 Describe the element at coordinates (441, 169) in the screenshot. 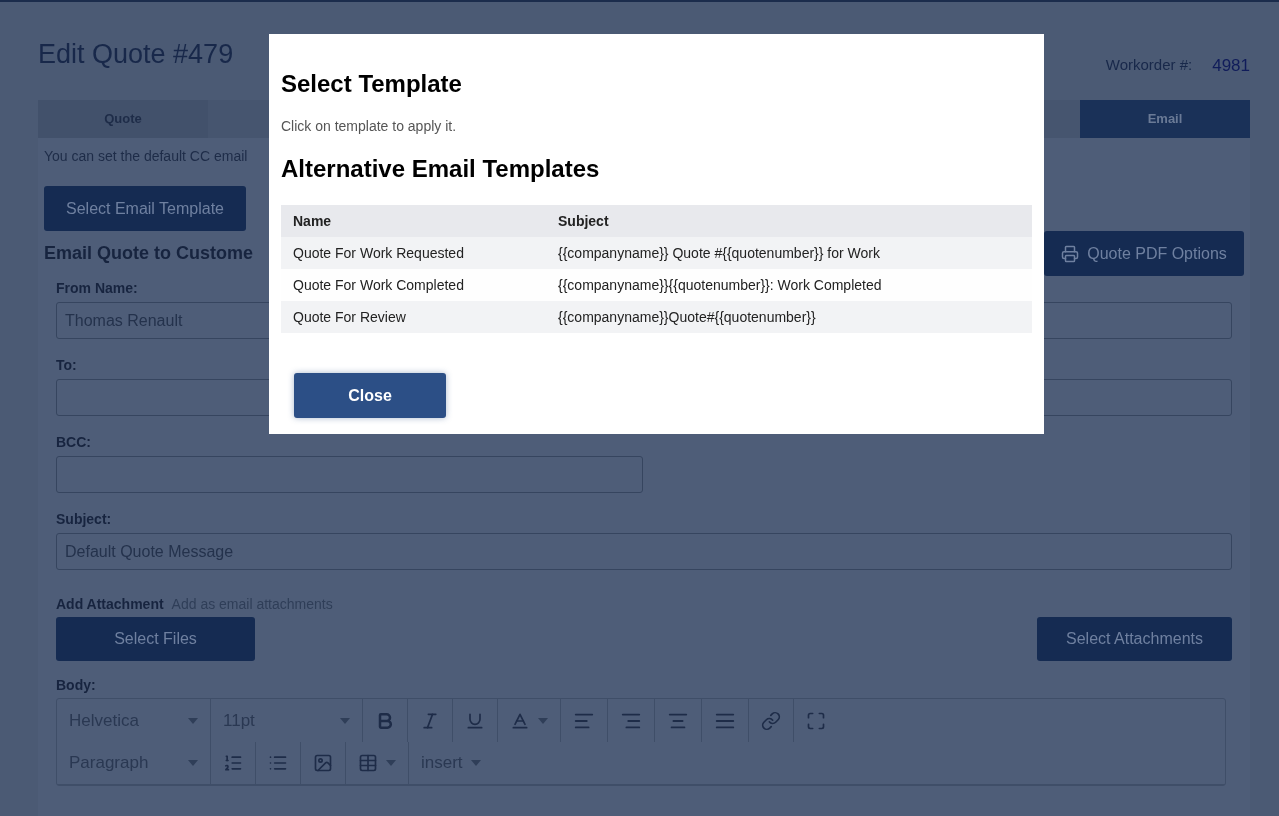

I see `dialog-subtitle: Alternative Email Templates` at that location.